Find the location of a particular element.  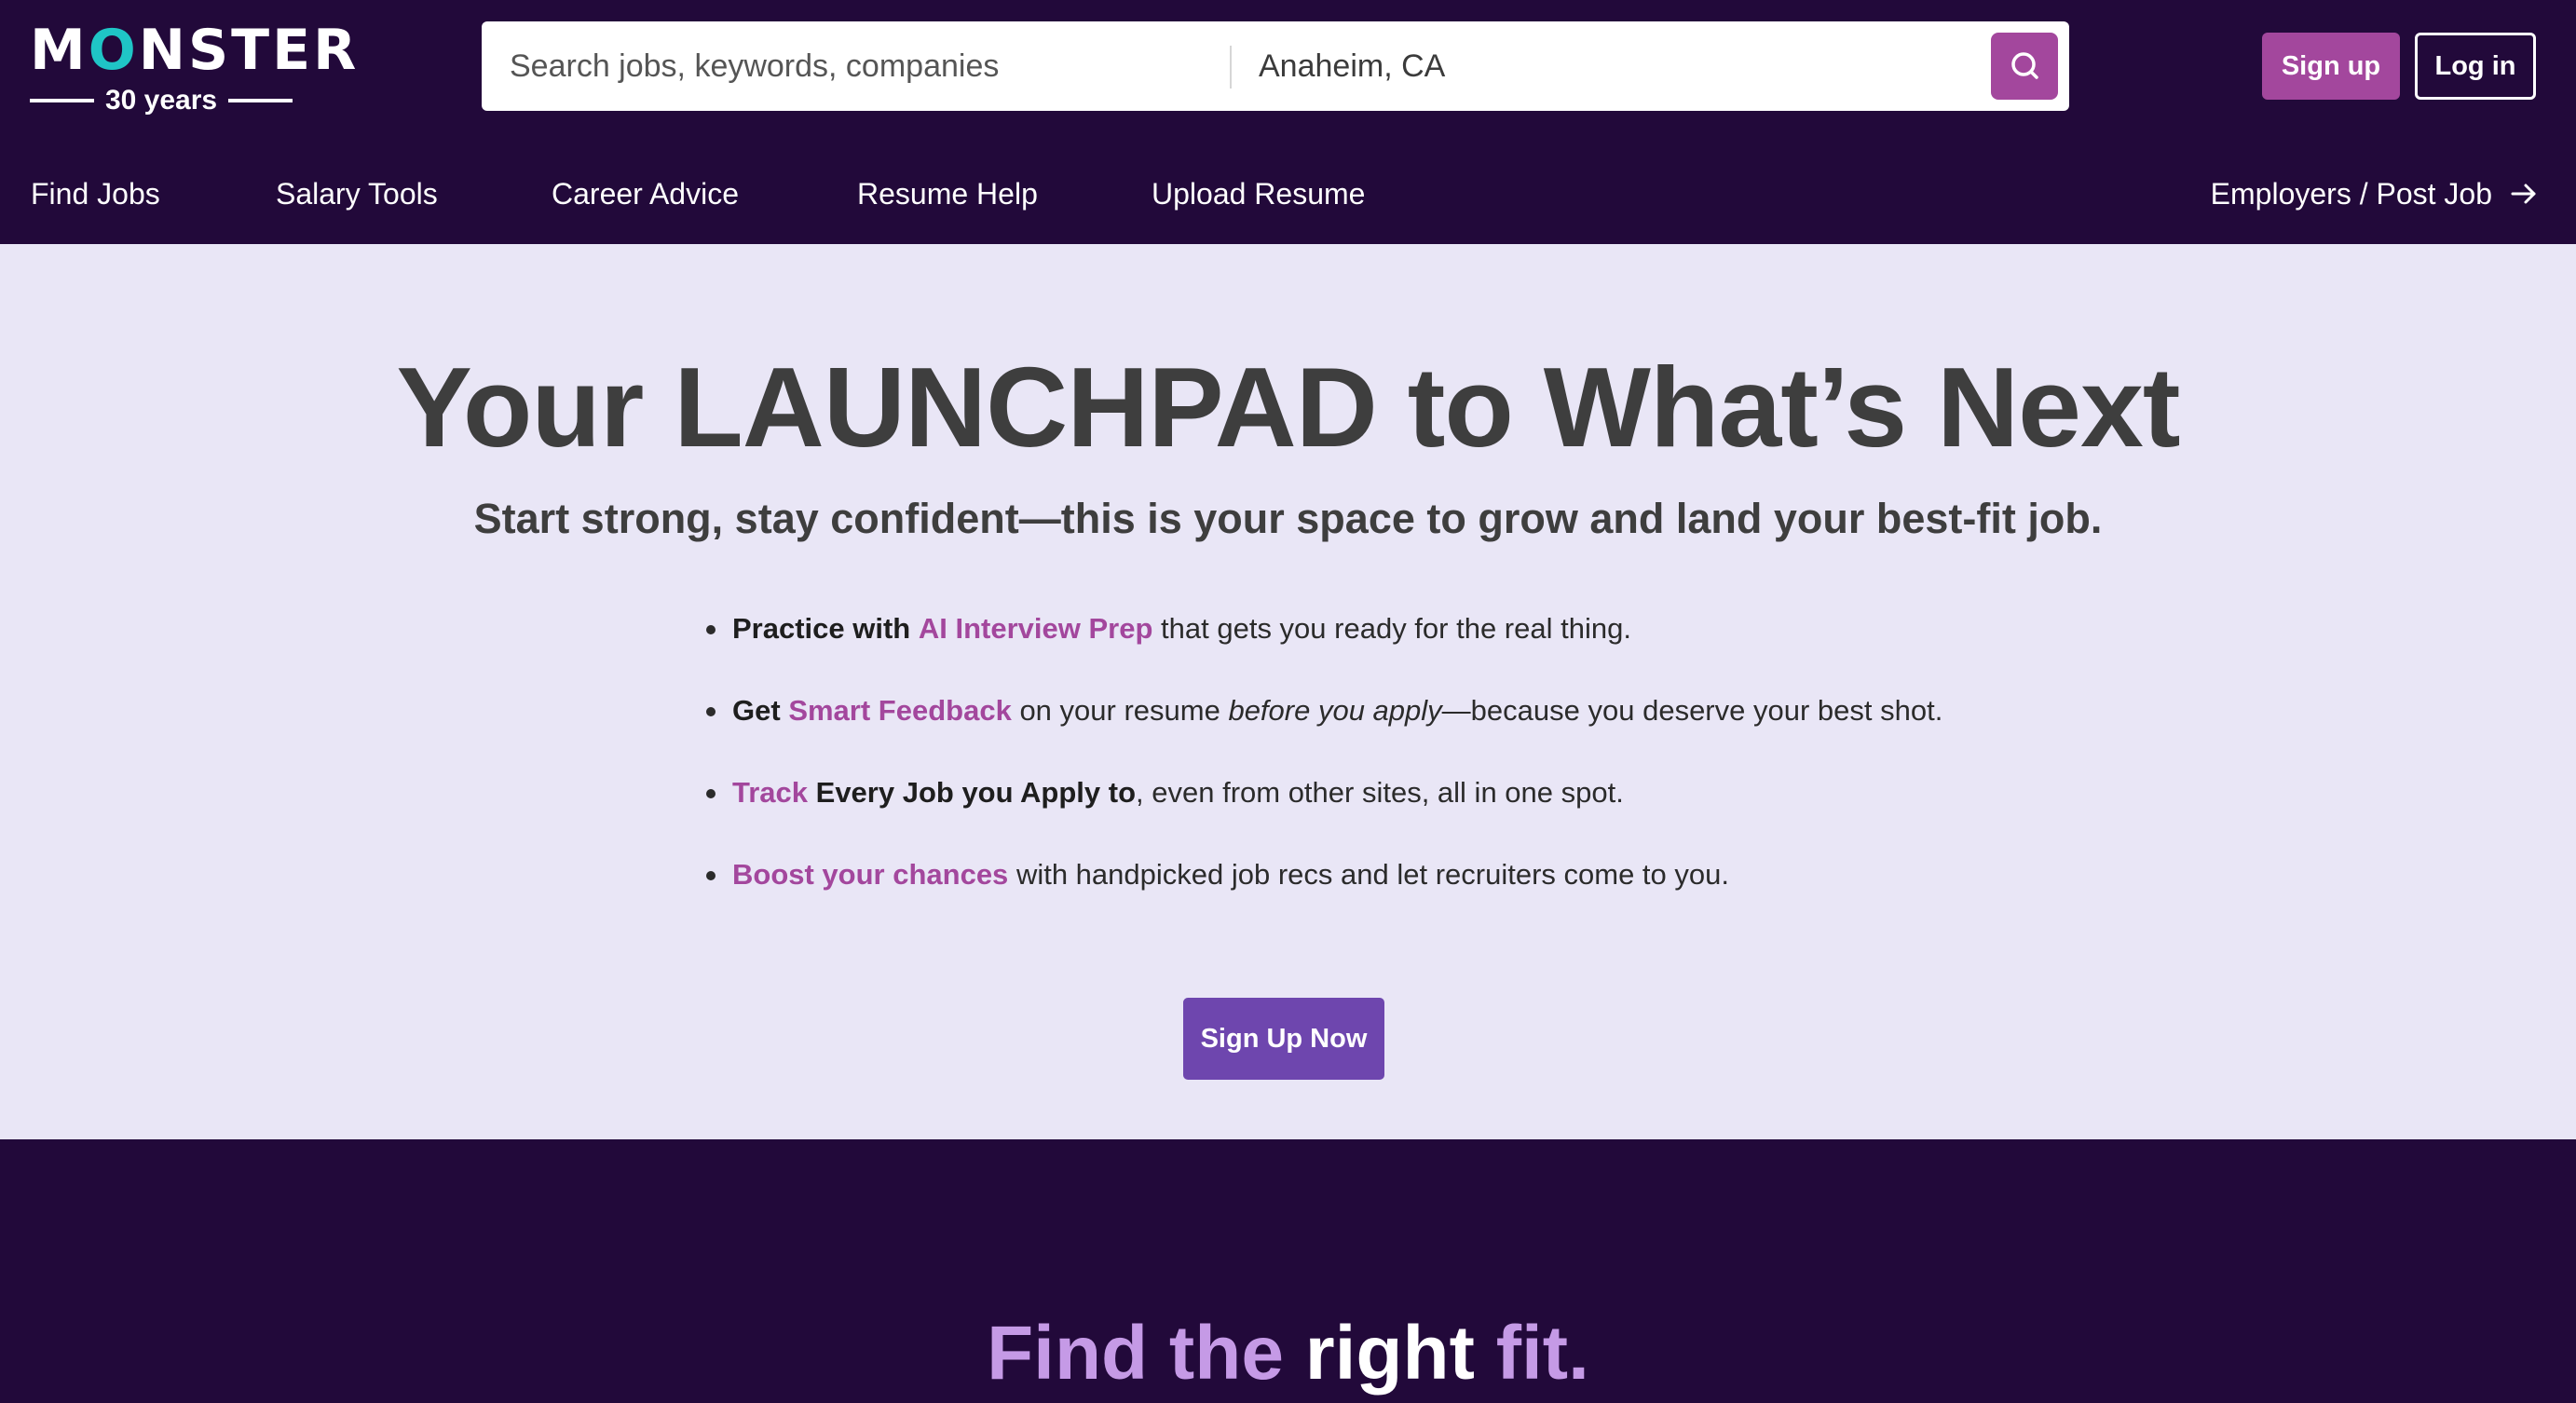

arrow-right-icon is located at coordinates (2523, 194).